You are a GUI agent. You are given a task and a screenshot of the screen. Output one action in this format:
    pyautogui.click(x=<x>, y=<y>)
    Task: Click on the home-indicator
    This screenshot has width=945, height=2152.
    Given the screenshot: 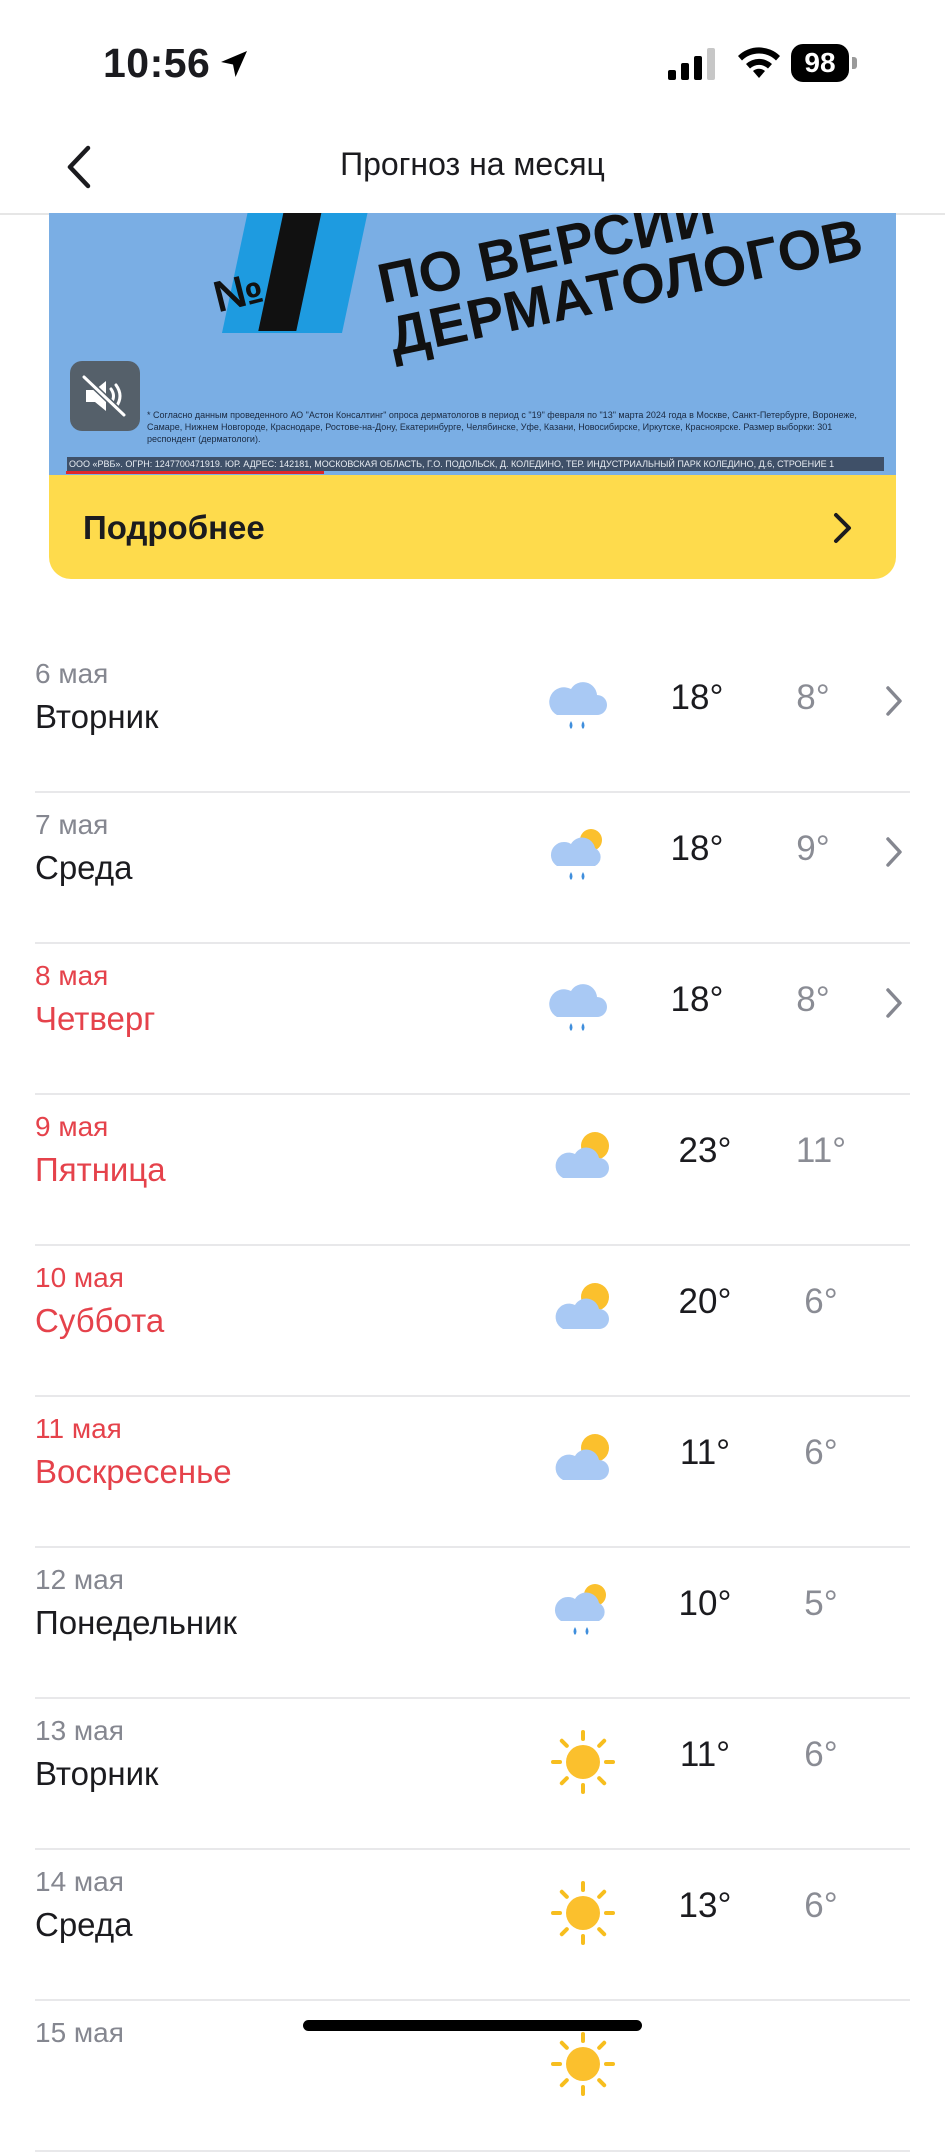 What is the action you would take?
    pyautogui.click(x=472, y=2025)
    